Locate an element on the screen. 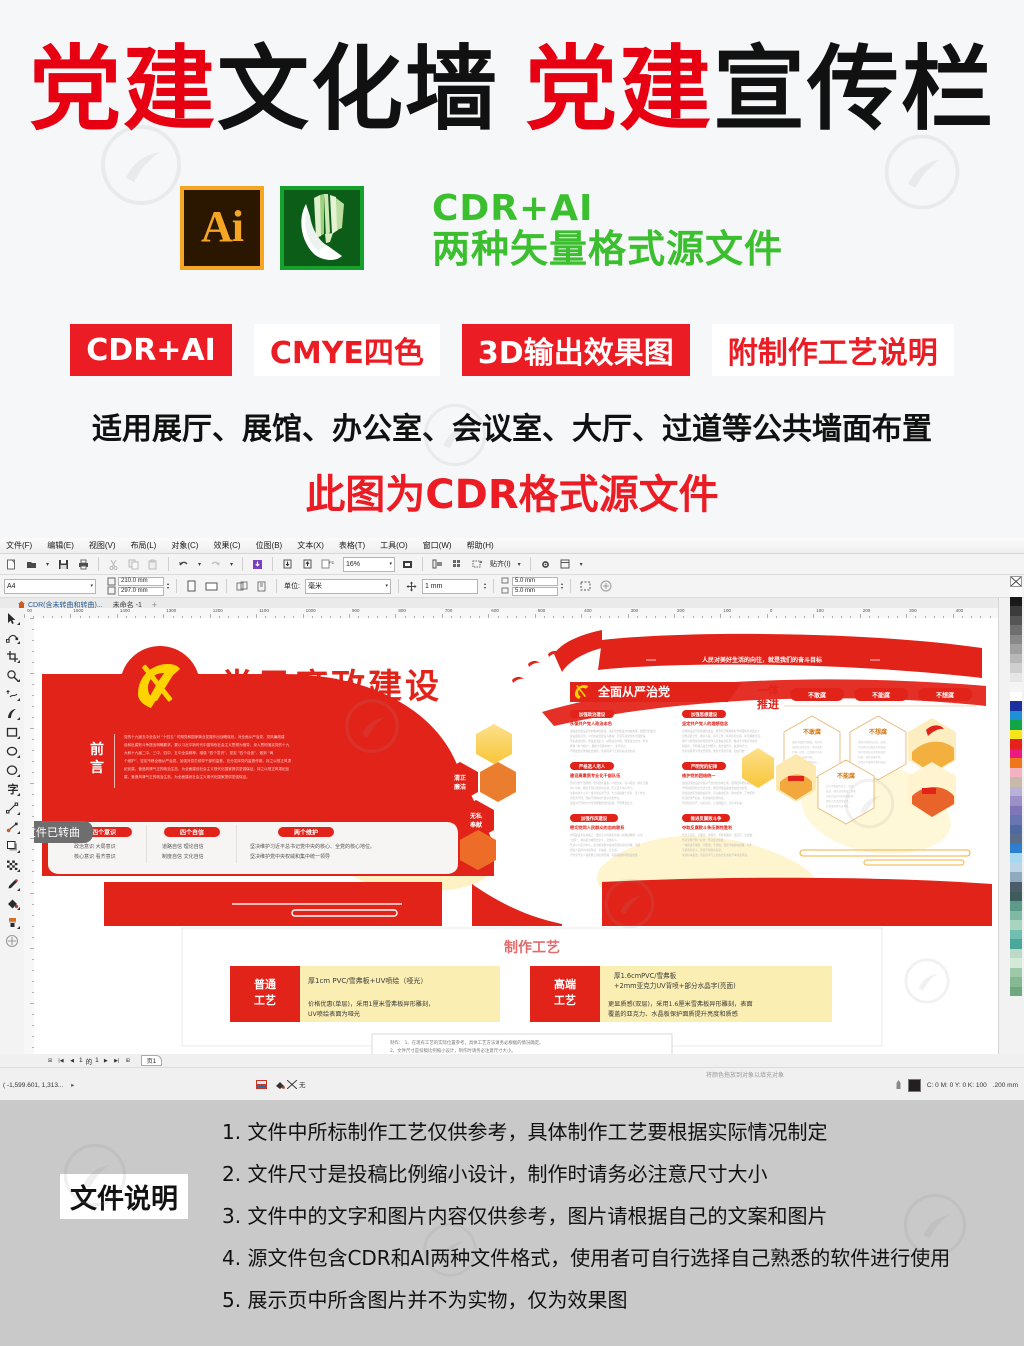  fullscreen-preview-icon is located at coordinates (407, 564).